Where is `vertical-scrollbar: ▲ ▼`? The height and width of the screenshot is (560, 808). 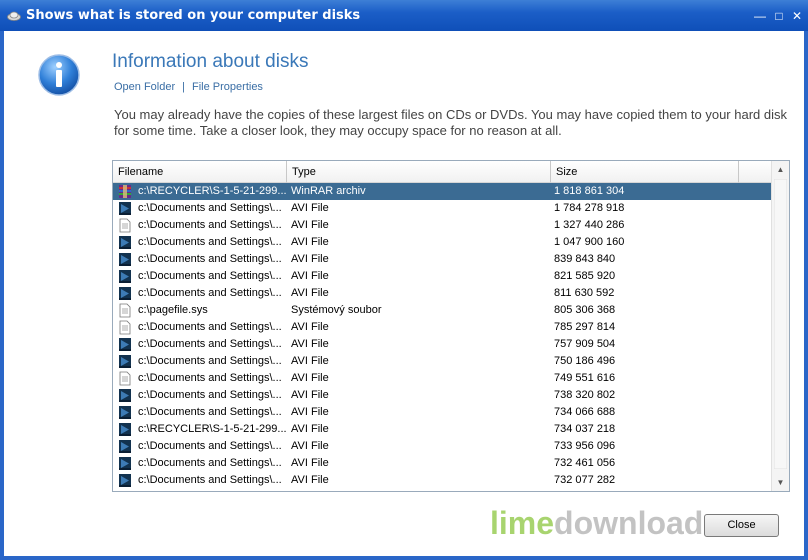
vertical-scrollbar: ▲ ▼ is located at coordinates (780, 326).